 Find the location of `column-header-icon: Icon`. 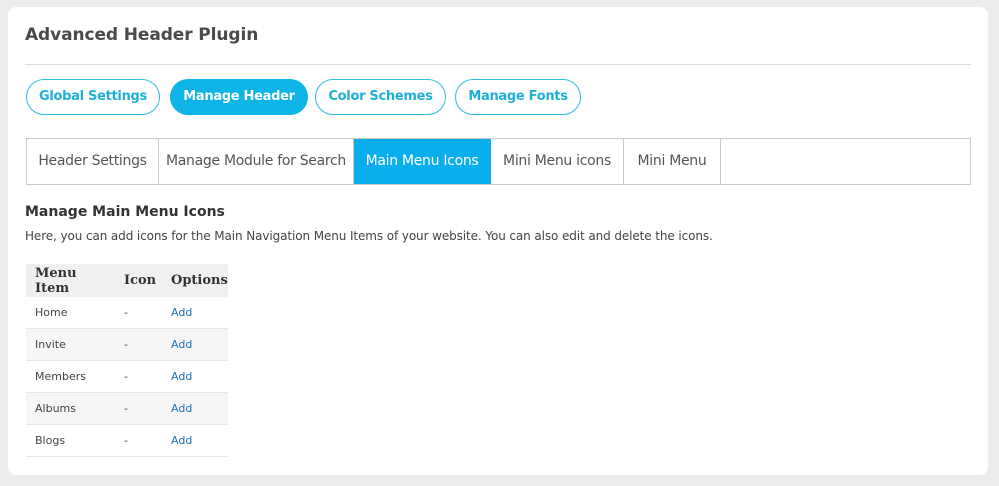

column-header-icon: Icon is located at coordinates (138, 280).